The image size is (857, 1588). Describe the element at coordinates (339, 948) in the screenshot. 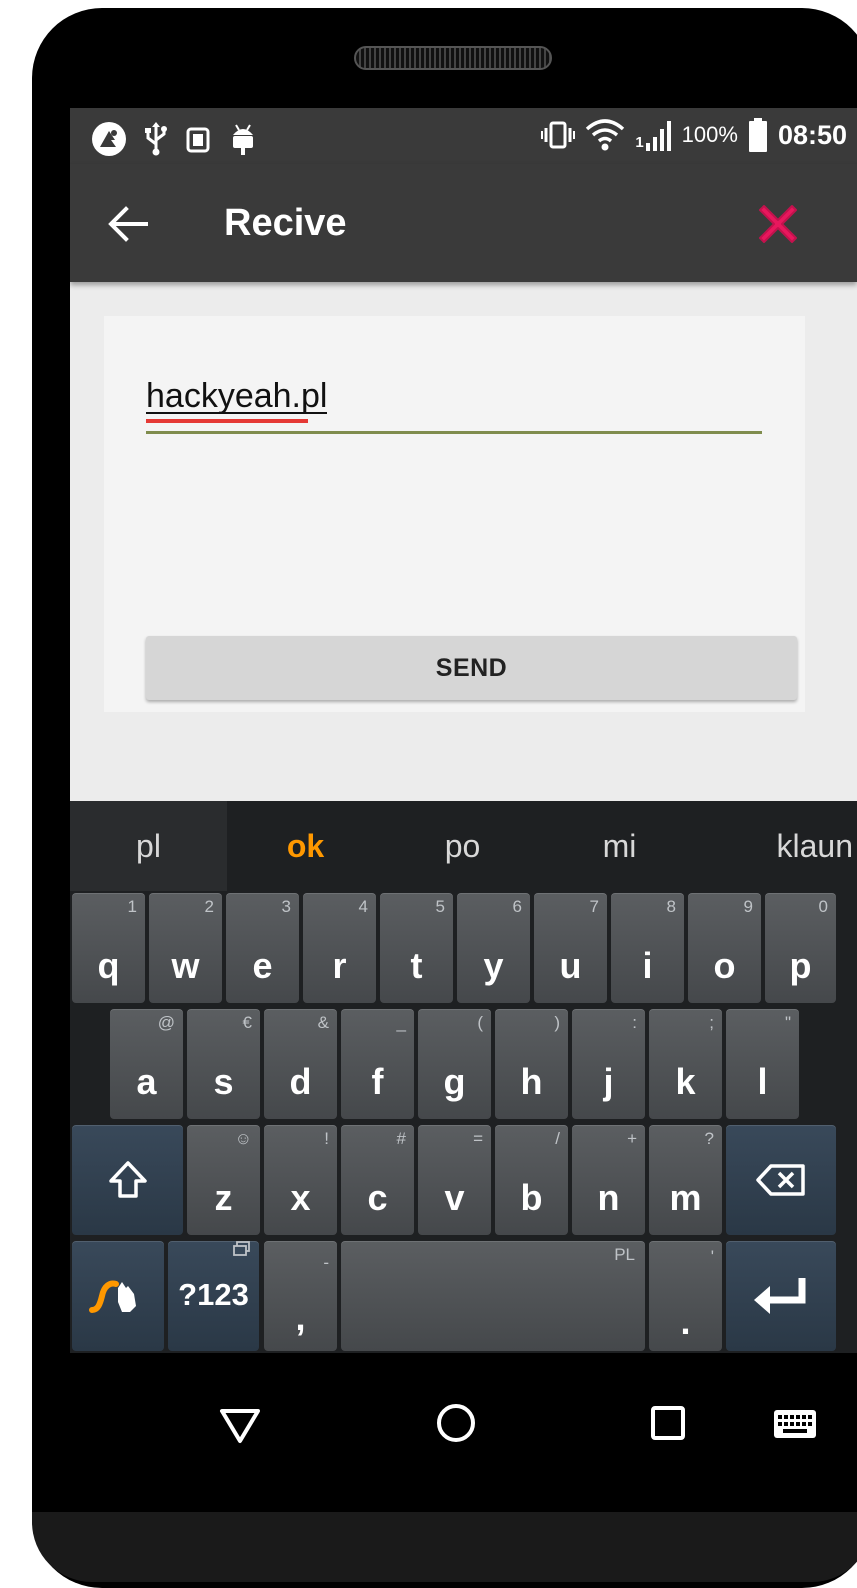

I see `key-r: 4r` at that location.